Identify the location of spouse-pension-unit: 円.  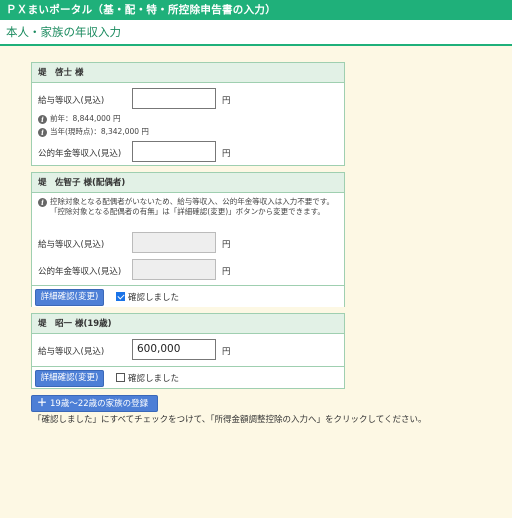
(226, 272).